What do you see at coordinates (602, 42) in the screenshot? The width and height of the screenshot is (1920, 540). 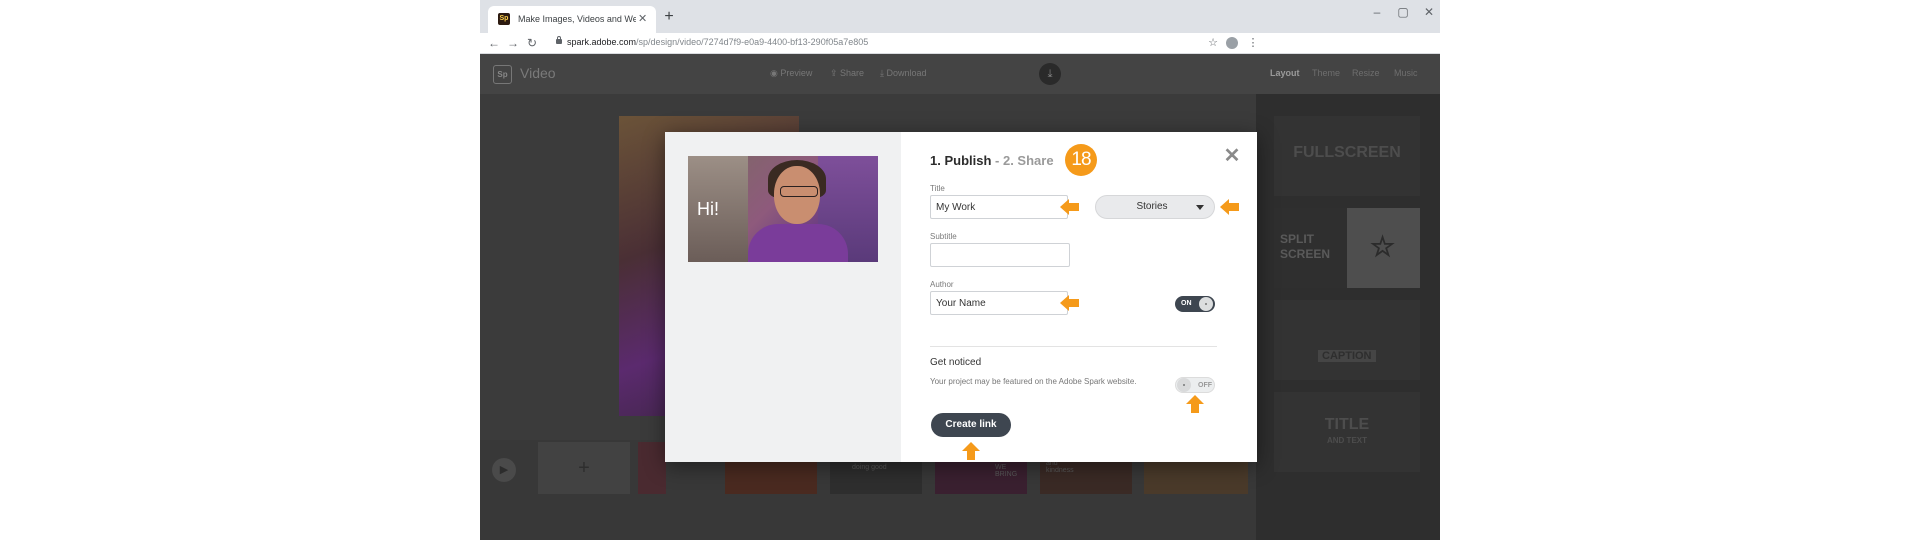 I see `url-domain: spark.adobe.com` at bounding box center [602, 42].